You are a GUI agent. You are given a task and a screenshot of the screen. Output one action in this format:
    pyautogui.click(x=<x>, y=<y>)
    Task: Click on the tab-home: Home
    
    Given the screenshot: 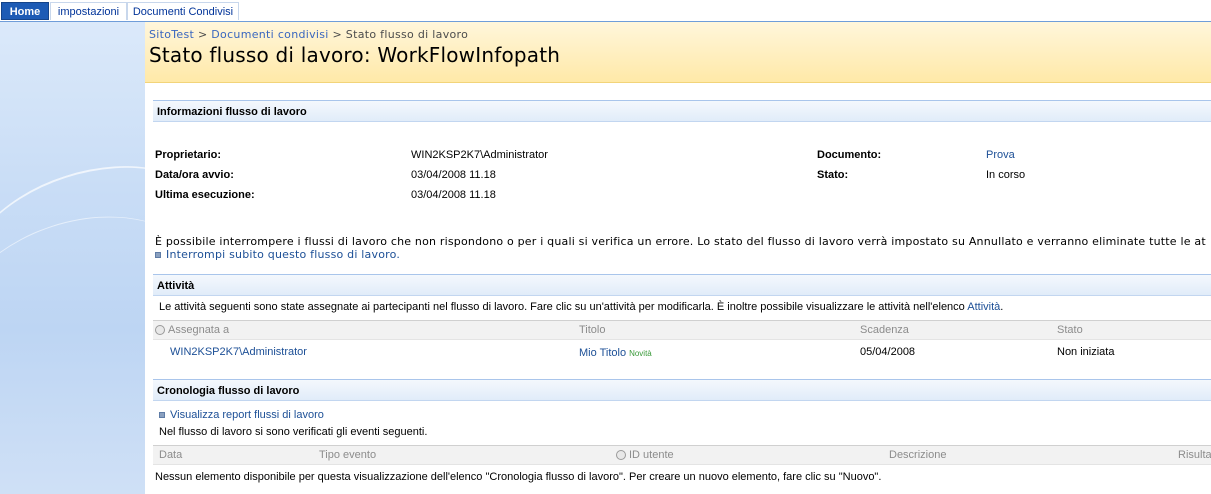 What is the action you would take?
    pyautogui.click(x=25, y=11)
    